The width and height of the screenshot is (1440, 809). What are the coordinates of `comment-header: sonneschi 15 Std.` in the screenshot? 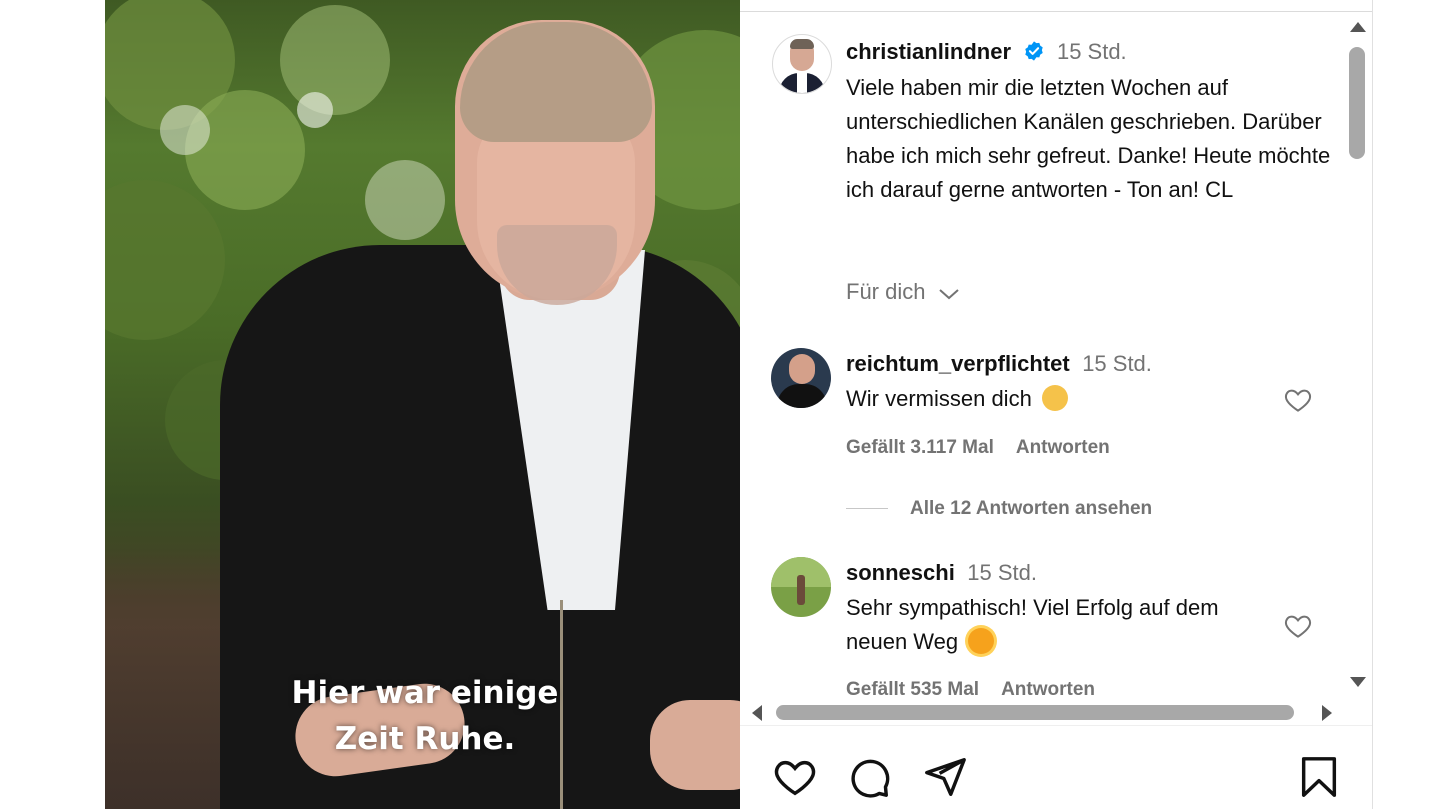 It's located at (941, 573).